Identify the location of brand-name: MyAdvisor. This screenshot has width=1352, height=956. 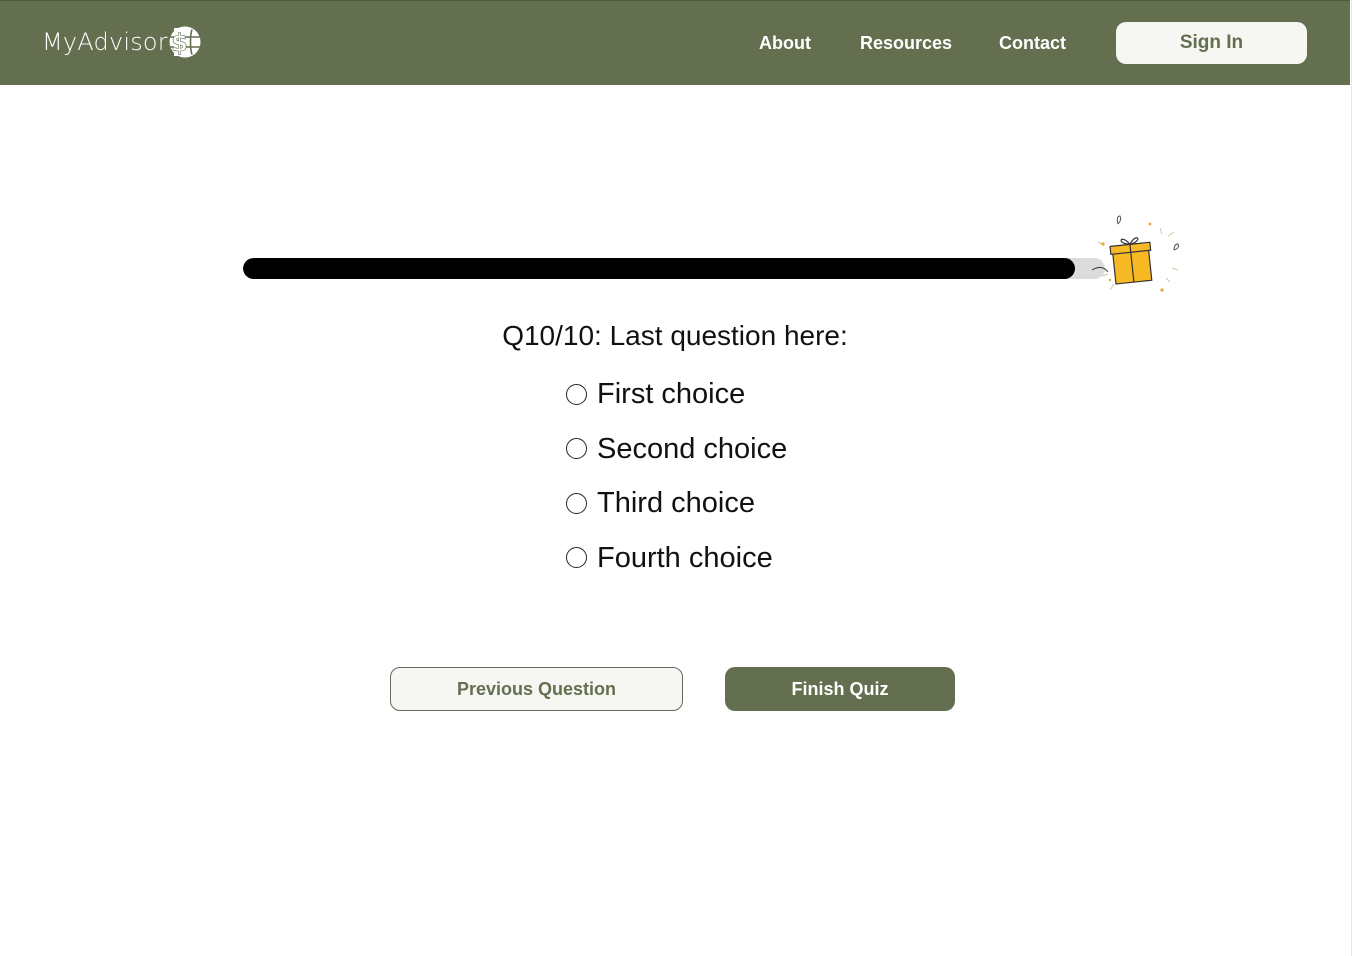
(105, 42).